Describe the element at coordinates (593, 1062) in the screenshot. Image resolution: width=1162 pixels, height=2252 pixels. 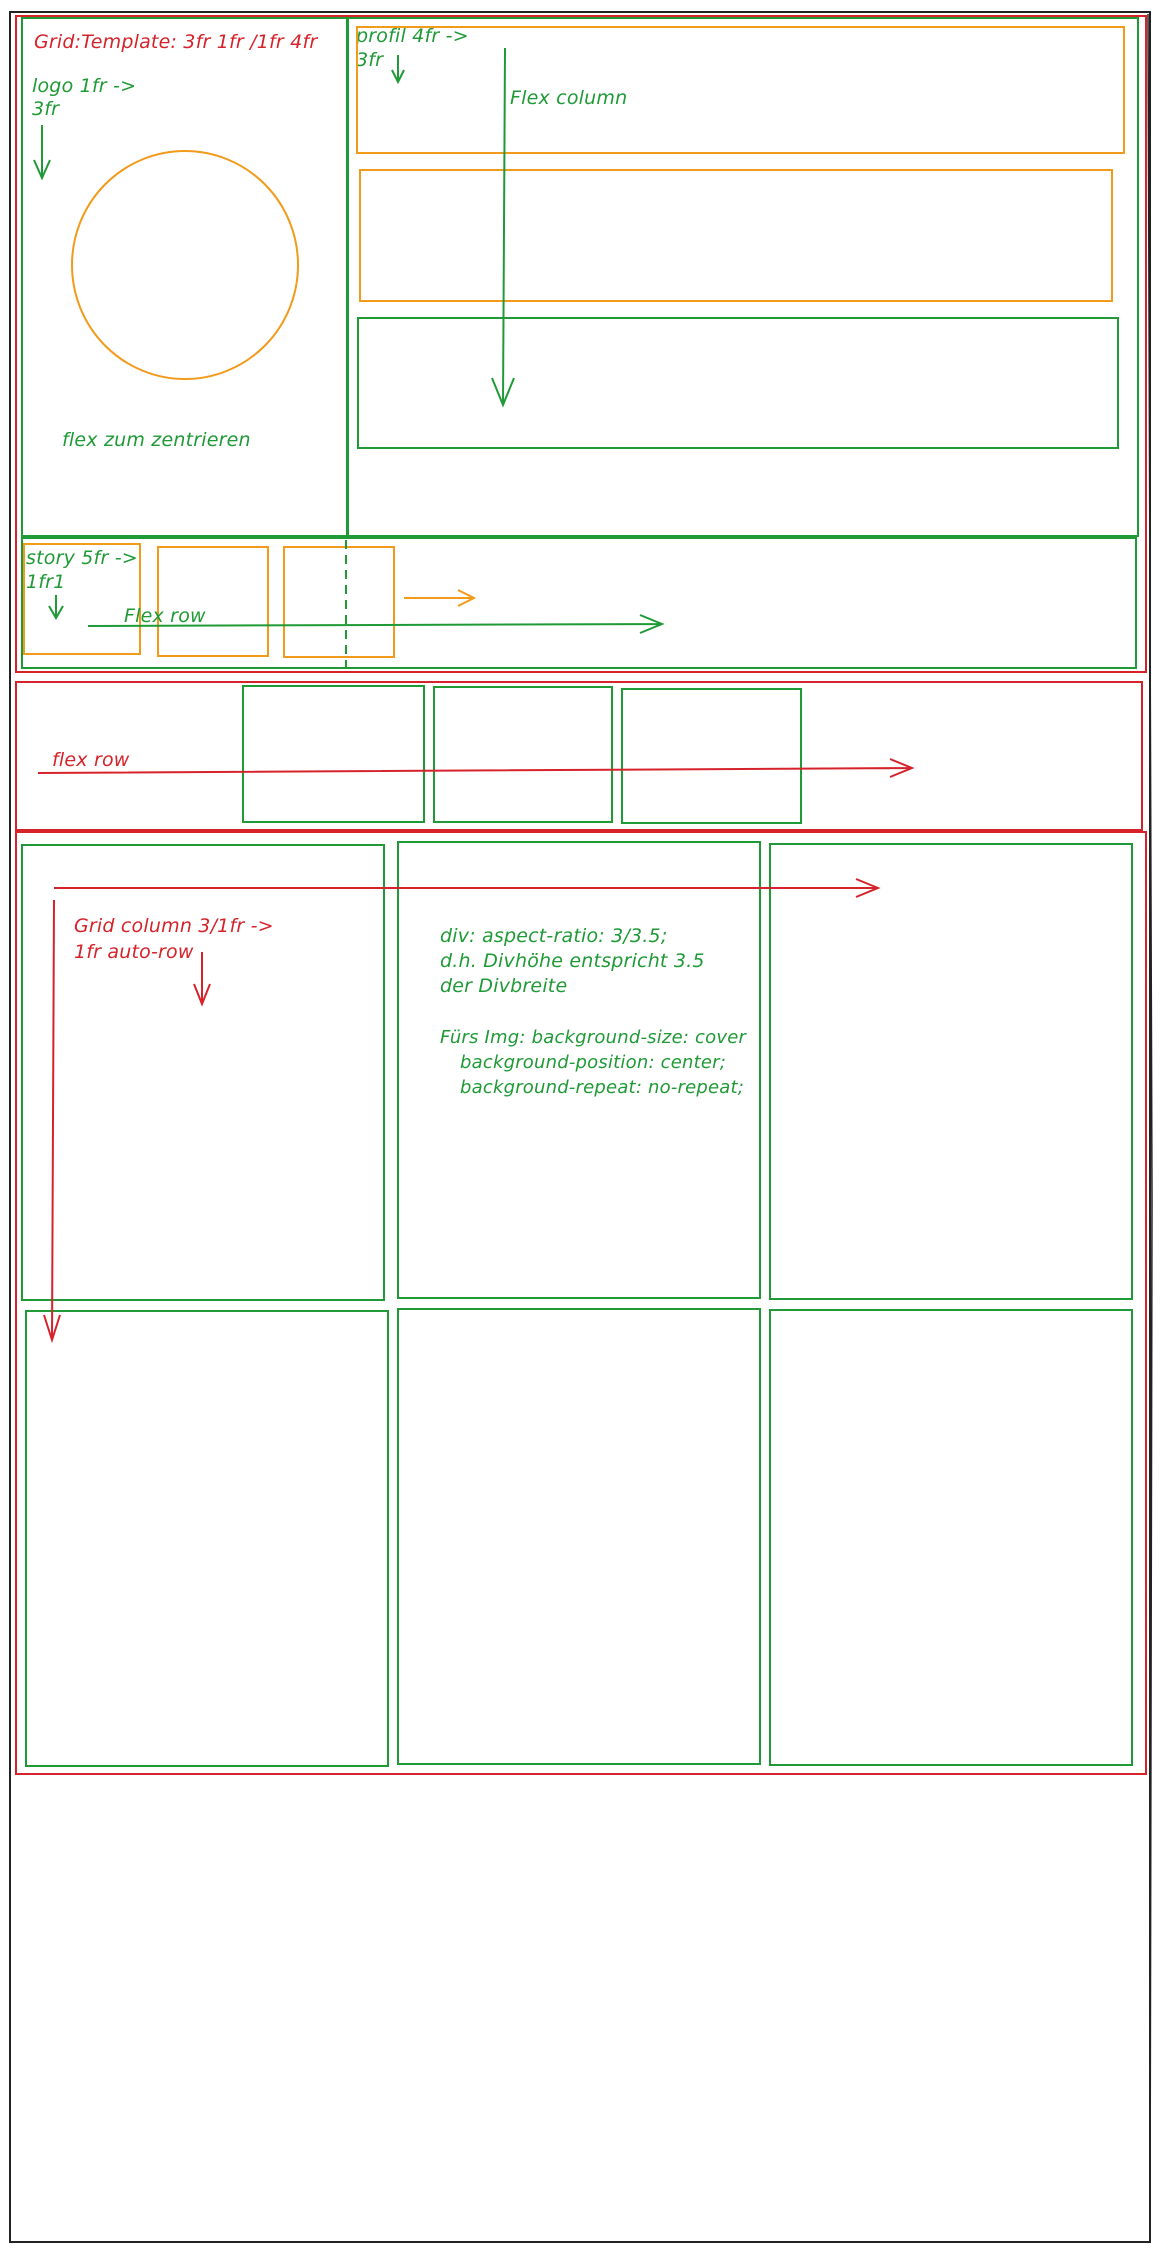
I see `img-note-line2: background-position: center;` at that location.